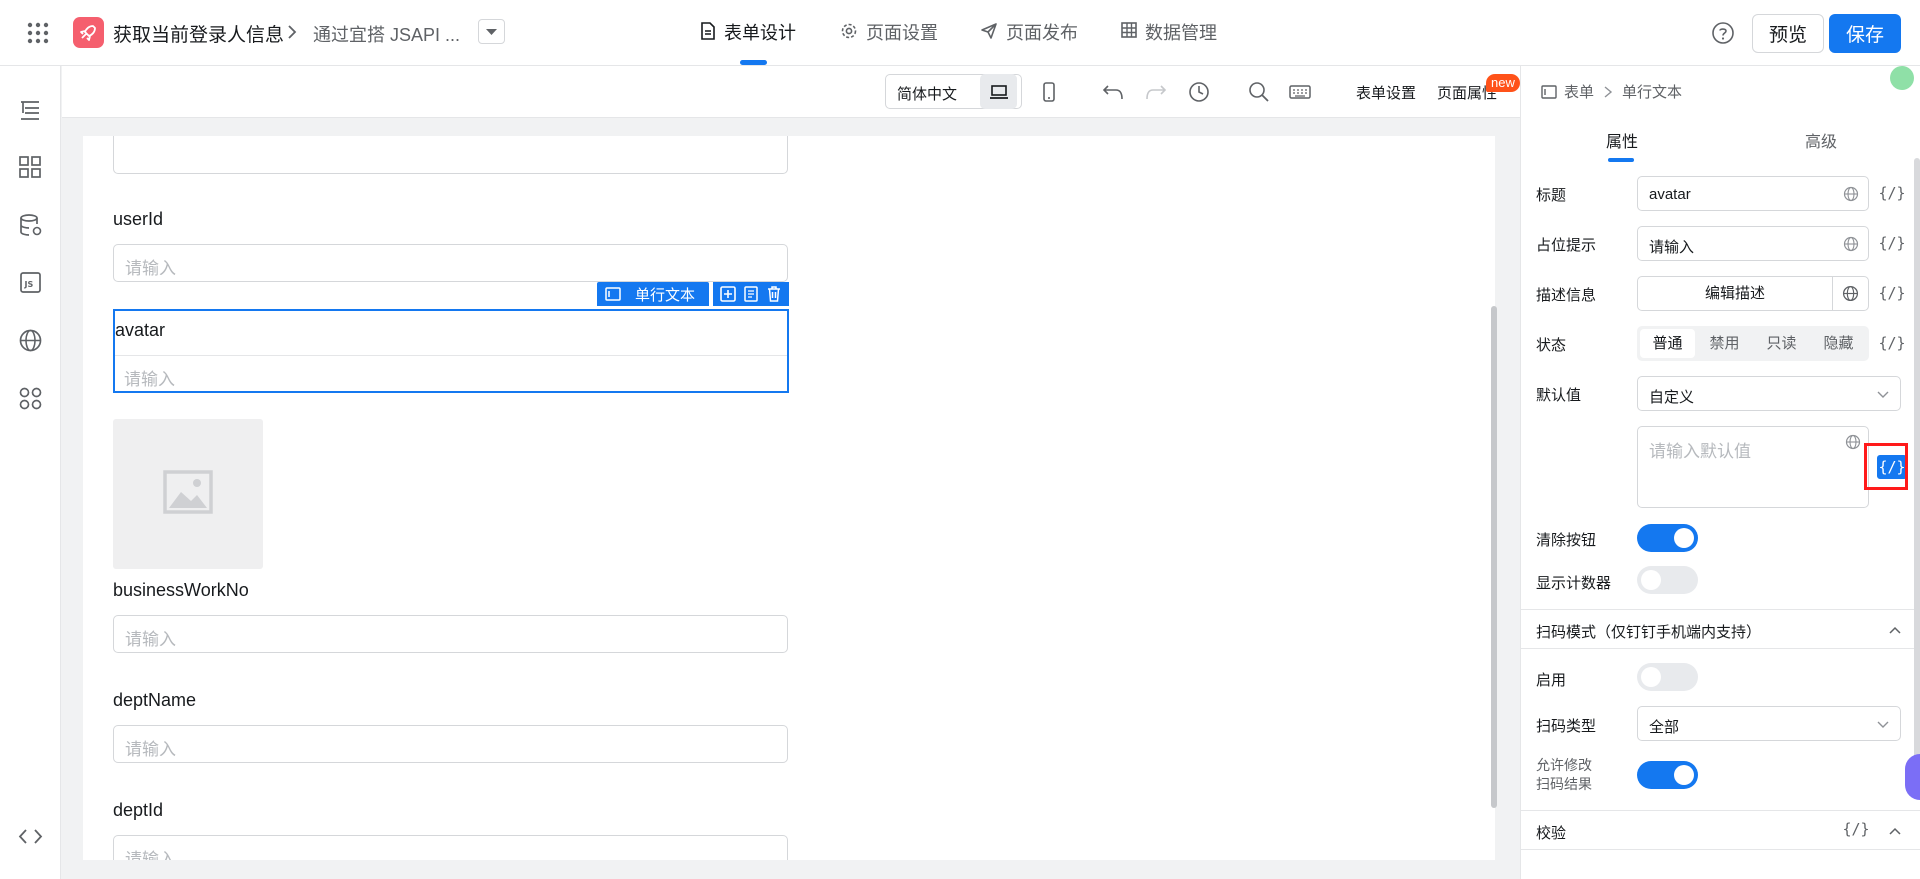  Describe the element at coordinates (748, 42) in the screenshot. I see `tab-form-design: 表单设计` at that location.